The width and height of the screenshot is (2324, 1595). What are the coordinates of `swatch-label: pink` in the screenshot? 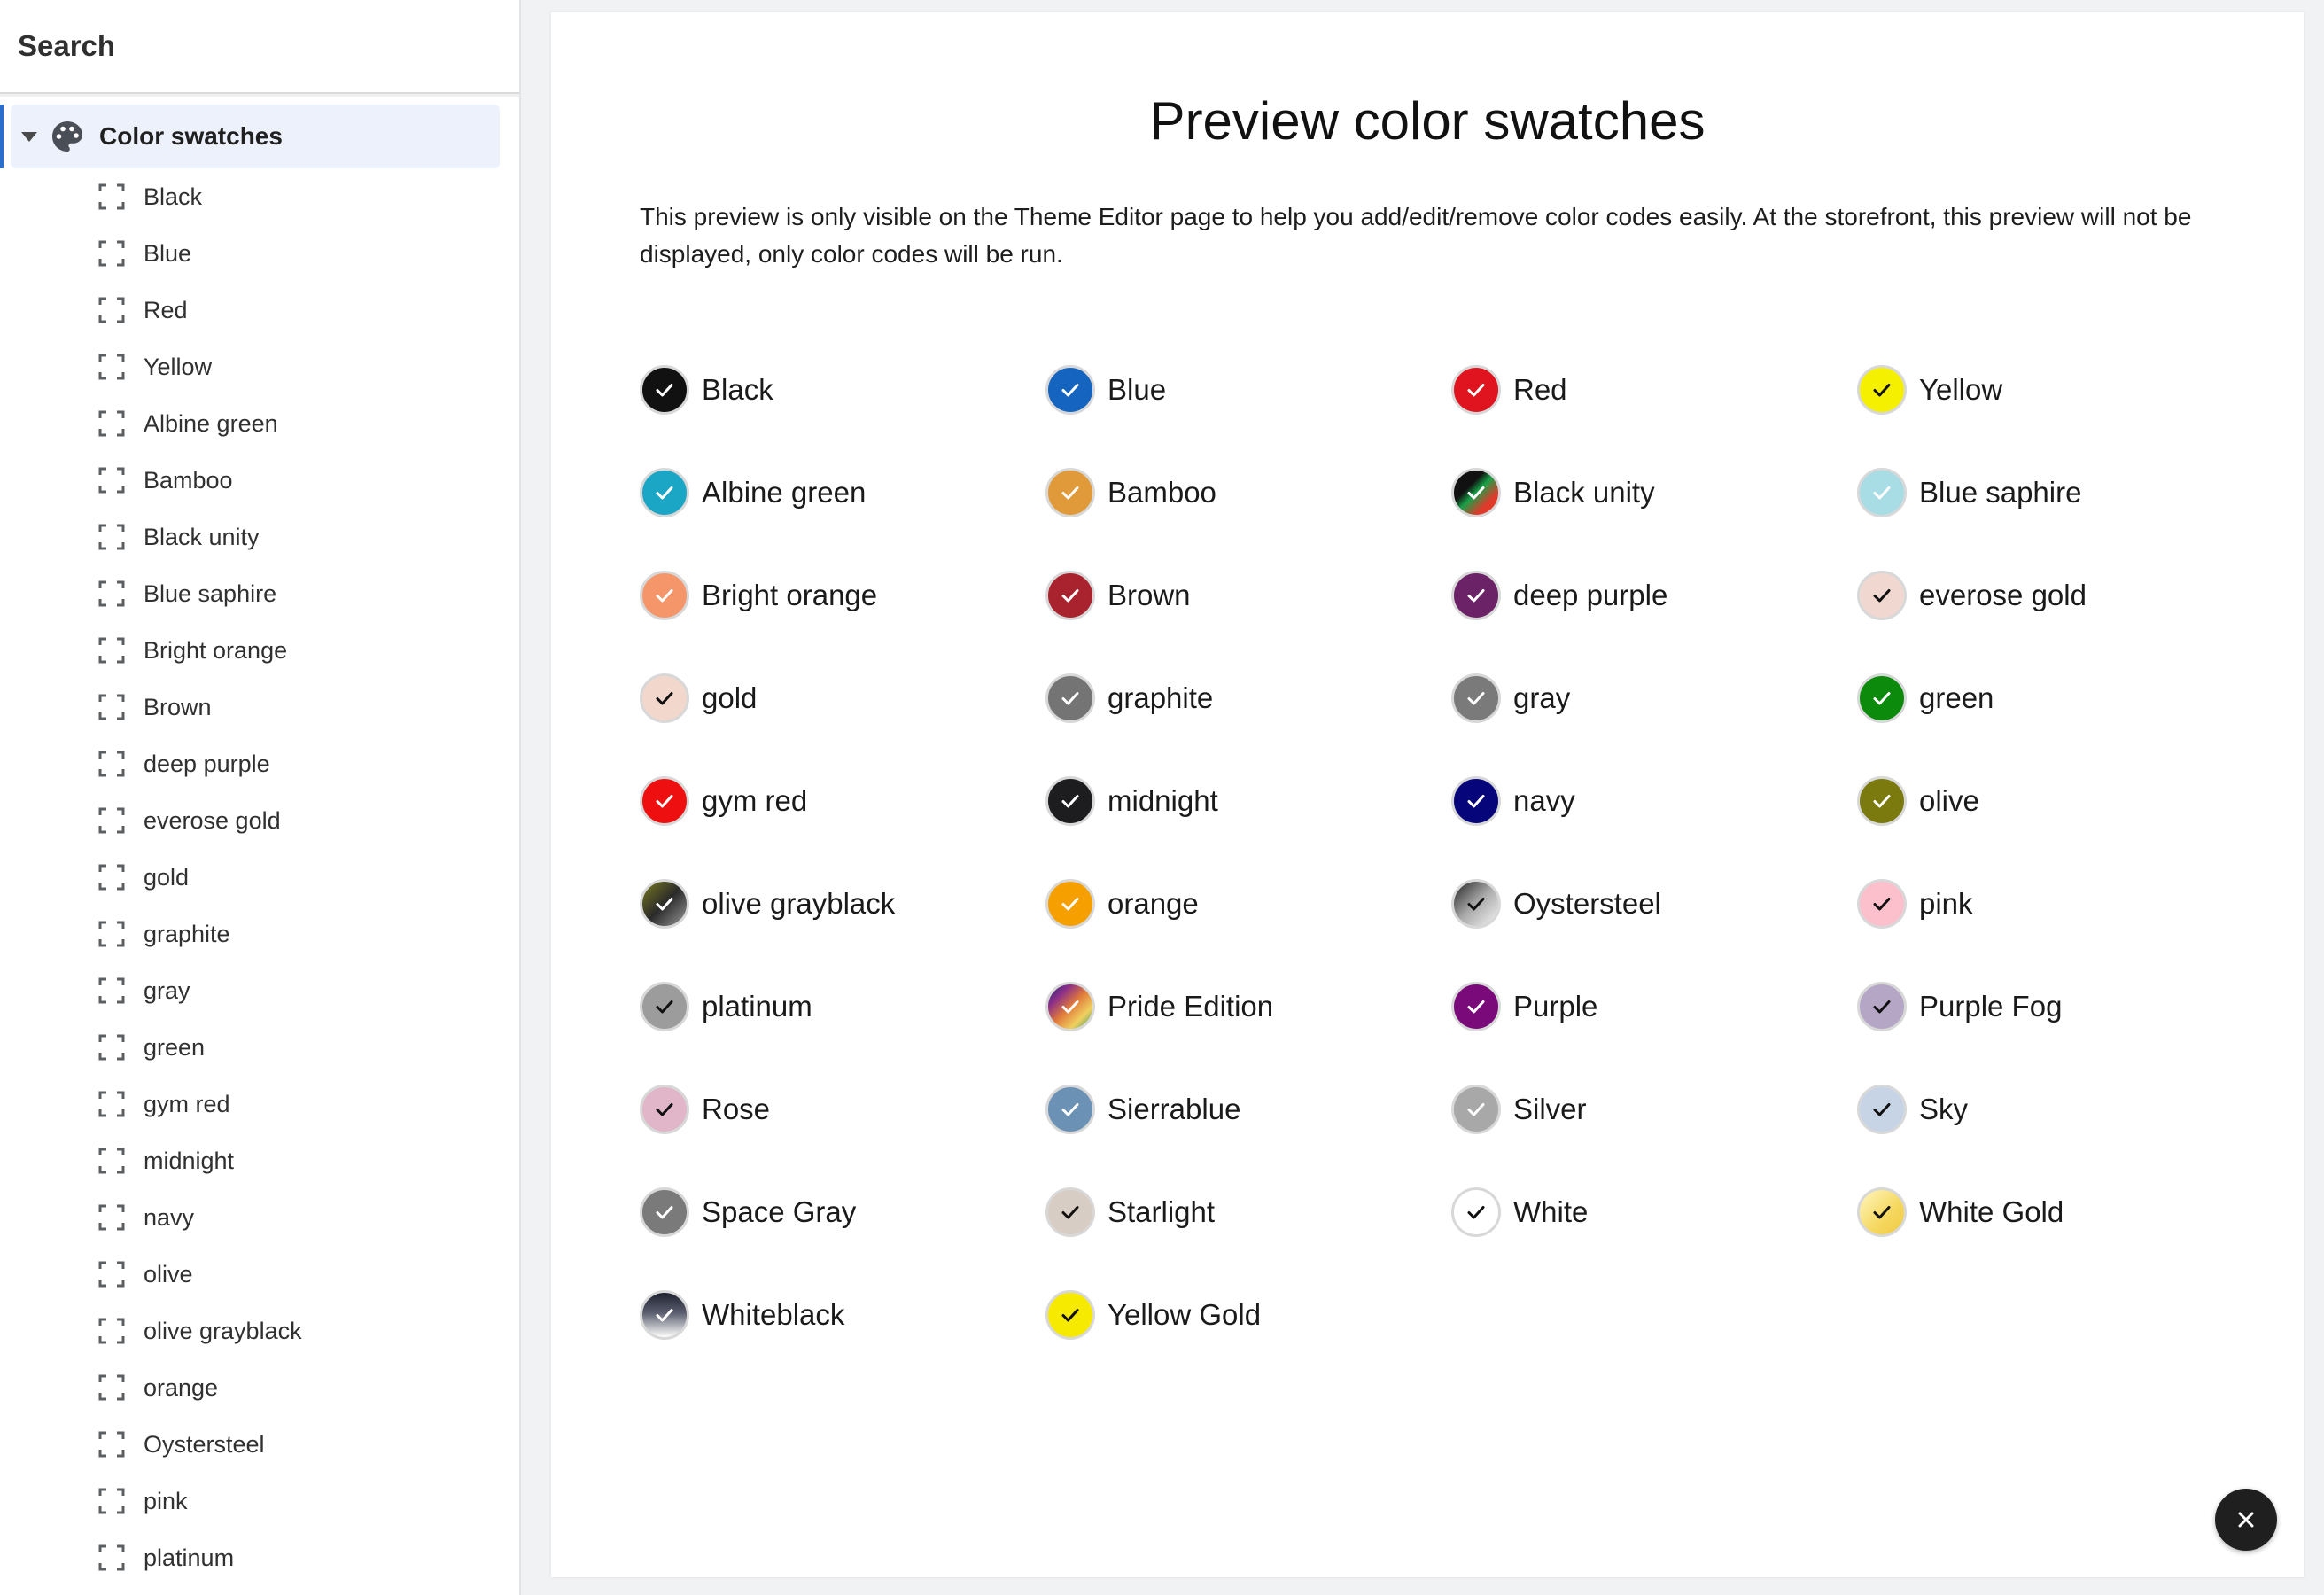 It's located at (1946, 903).